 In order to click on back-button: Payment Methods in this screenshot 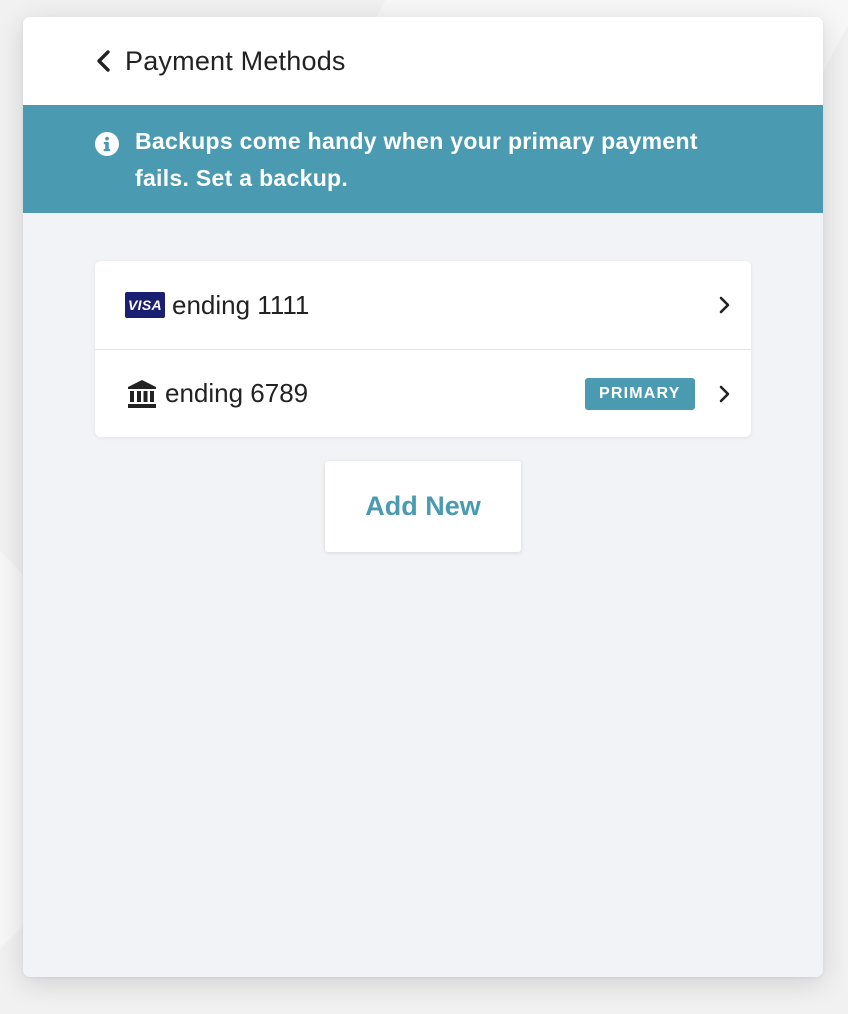, I will do `click(220, 61)`.